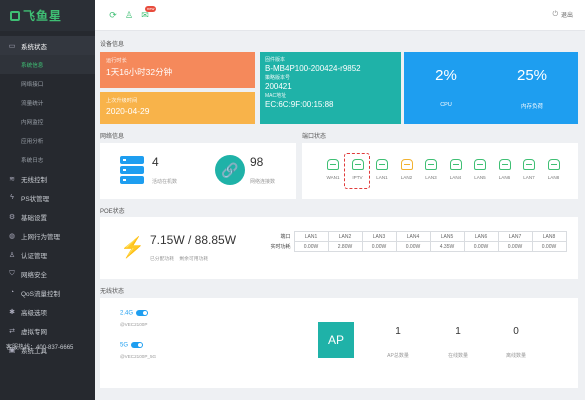  I want to click on network-info-title: 网络信息, so click(112, 137).